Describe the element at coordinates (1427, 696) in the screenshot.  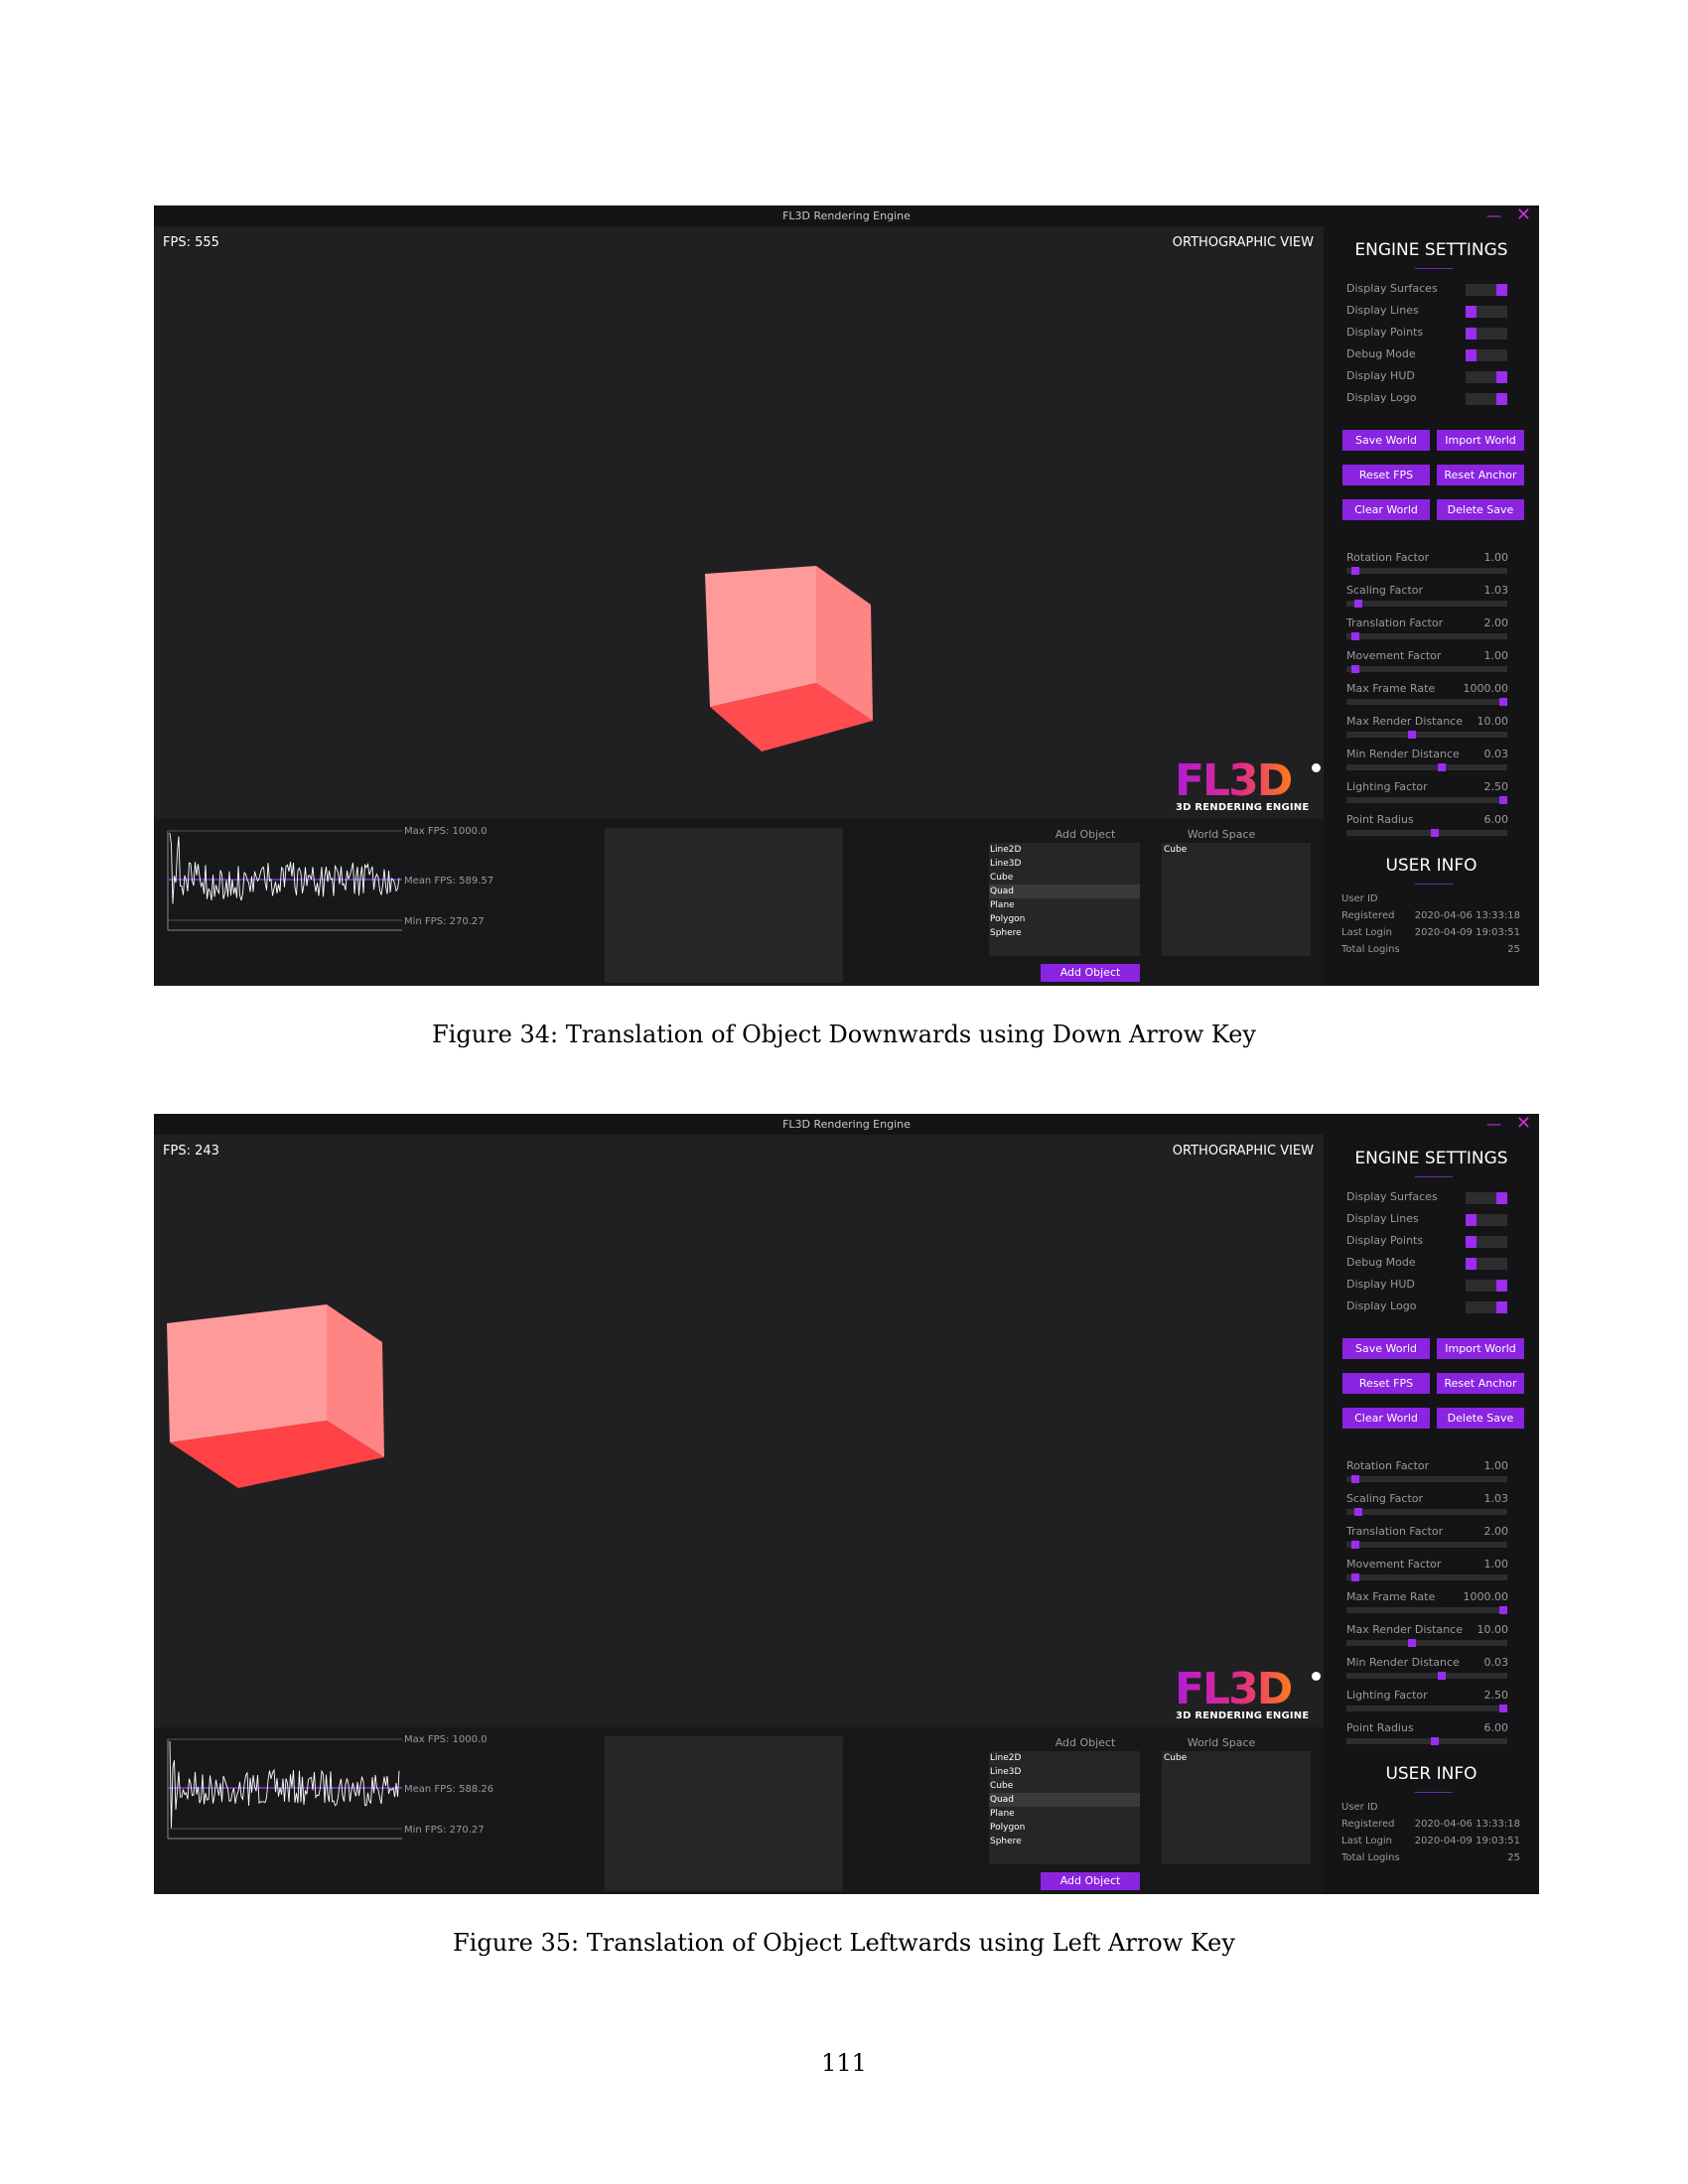
I see `slider-max-frame-rate: Max Frame Rate 1000.00` at that location.